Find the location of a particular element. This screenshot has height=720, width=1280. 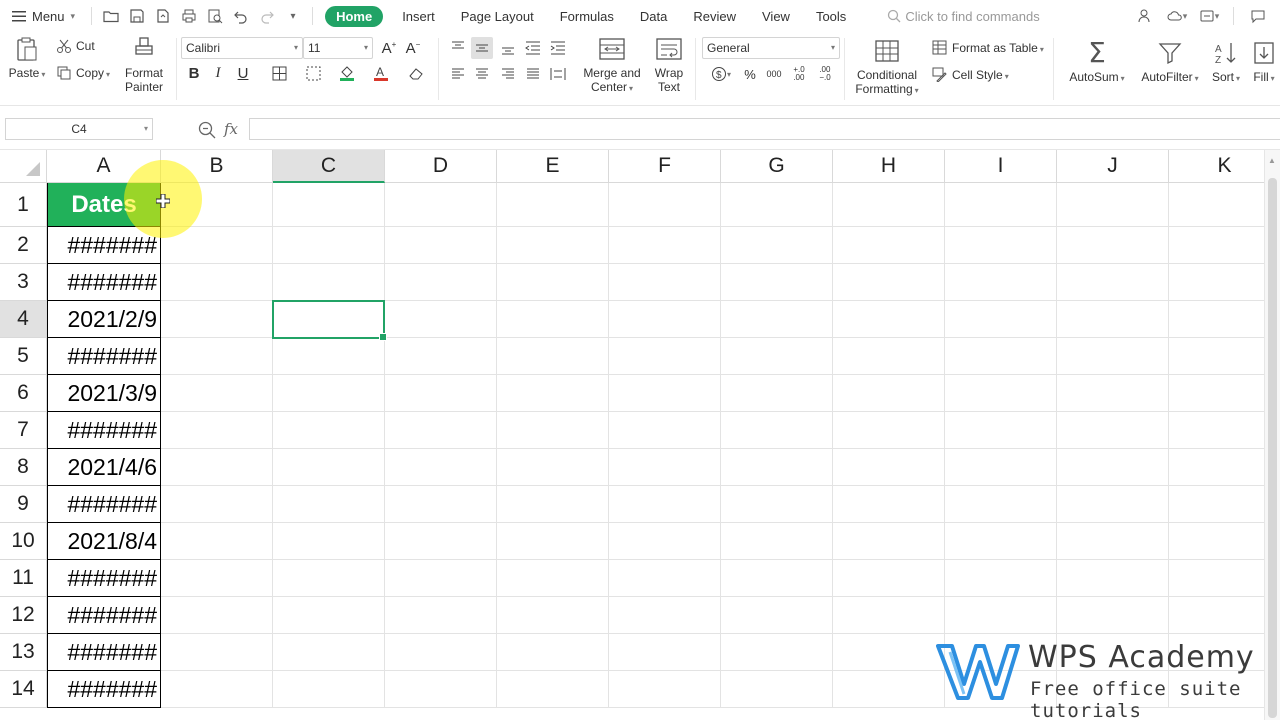

select-all-button is located at coordinates (23, 166).